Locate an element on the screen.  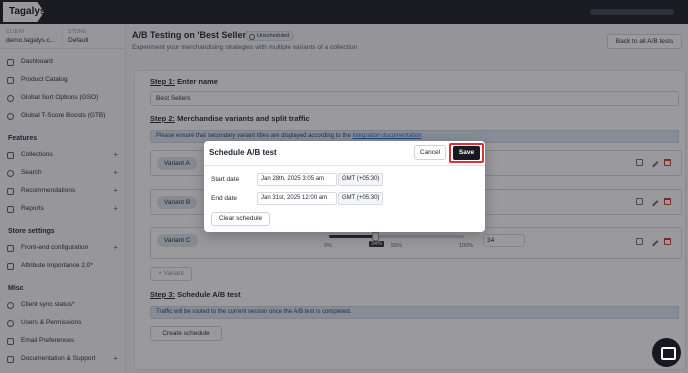
modal-divider is located at coordinates (344, 165).